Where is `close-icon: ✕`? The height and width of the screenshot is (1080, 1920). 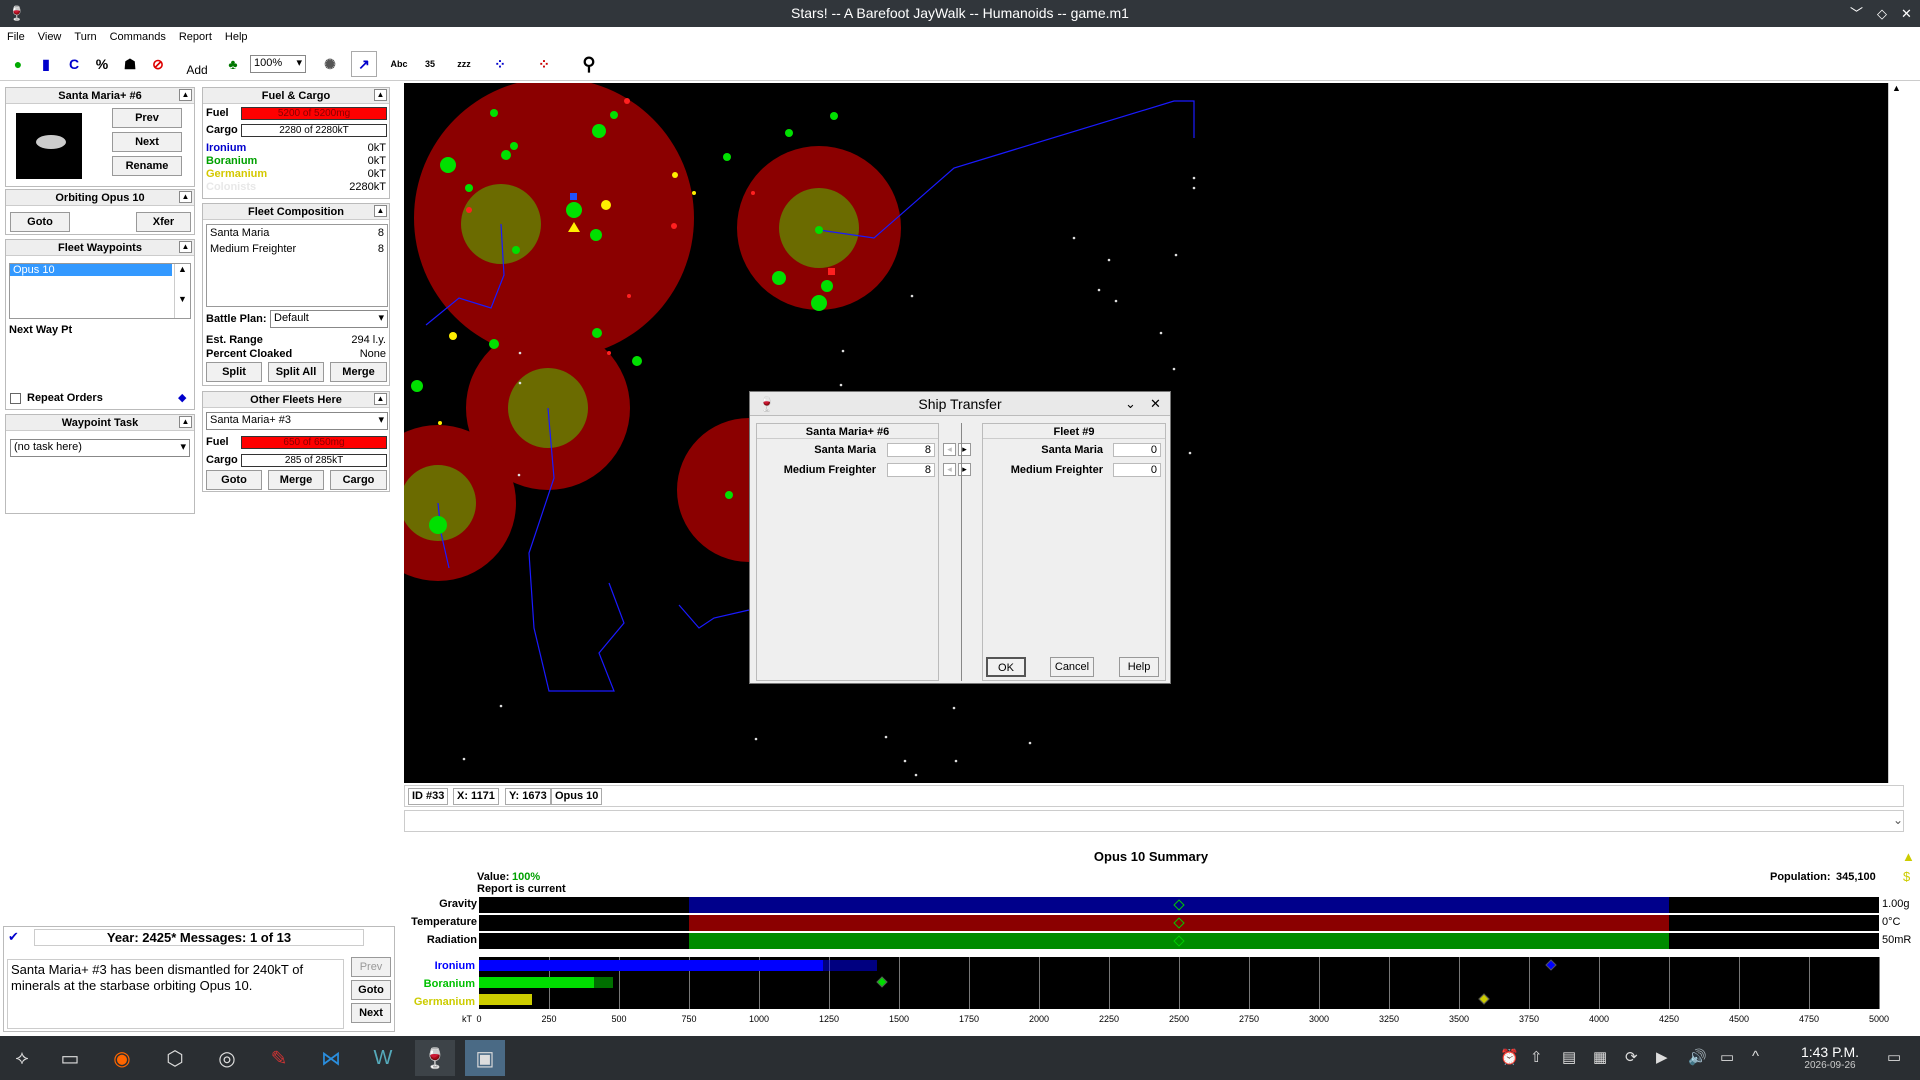
close-icon: ✕ is located at coordinates (1155, 404).